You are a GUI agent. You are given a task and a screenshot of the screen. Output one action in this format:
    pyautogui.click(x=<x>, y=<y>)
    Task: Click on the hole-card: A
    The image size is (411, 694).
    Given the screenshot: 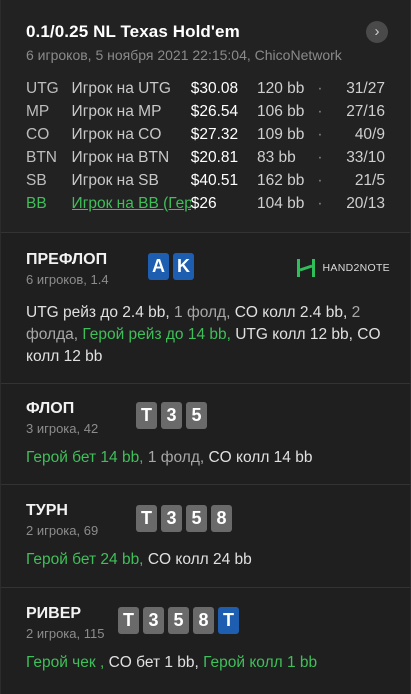 What is the action you would take?
    pyautogui.click(x=158, y=266)
    